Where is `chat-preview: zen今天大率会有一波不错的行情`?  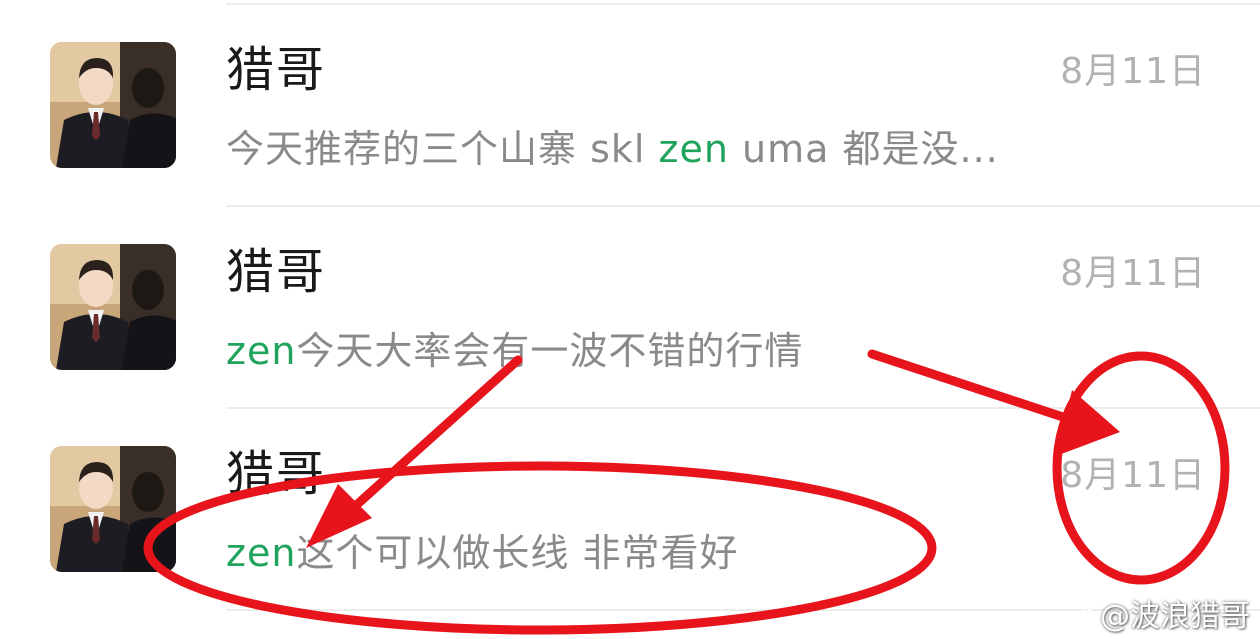 chat-preview: zen今天大率会有一波不错的行情 is located at coordinates (514, 351).